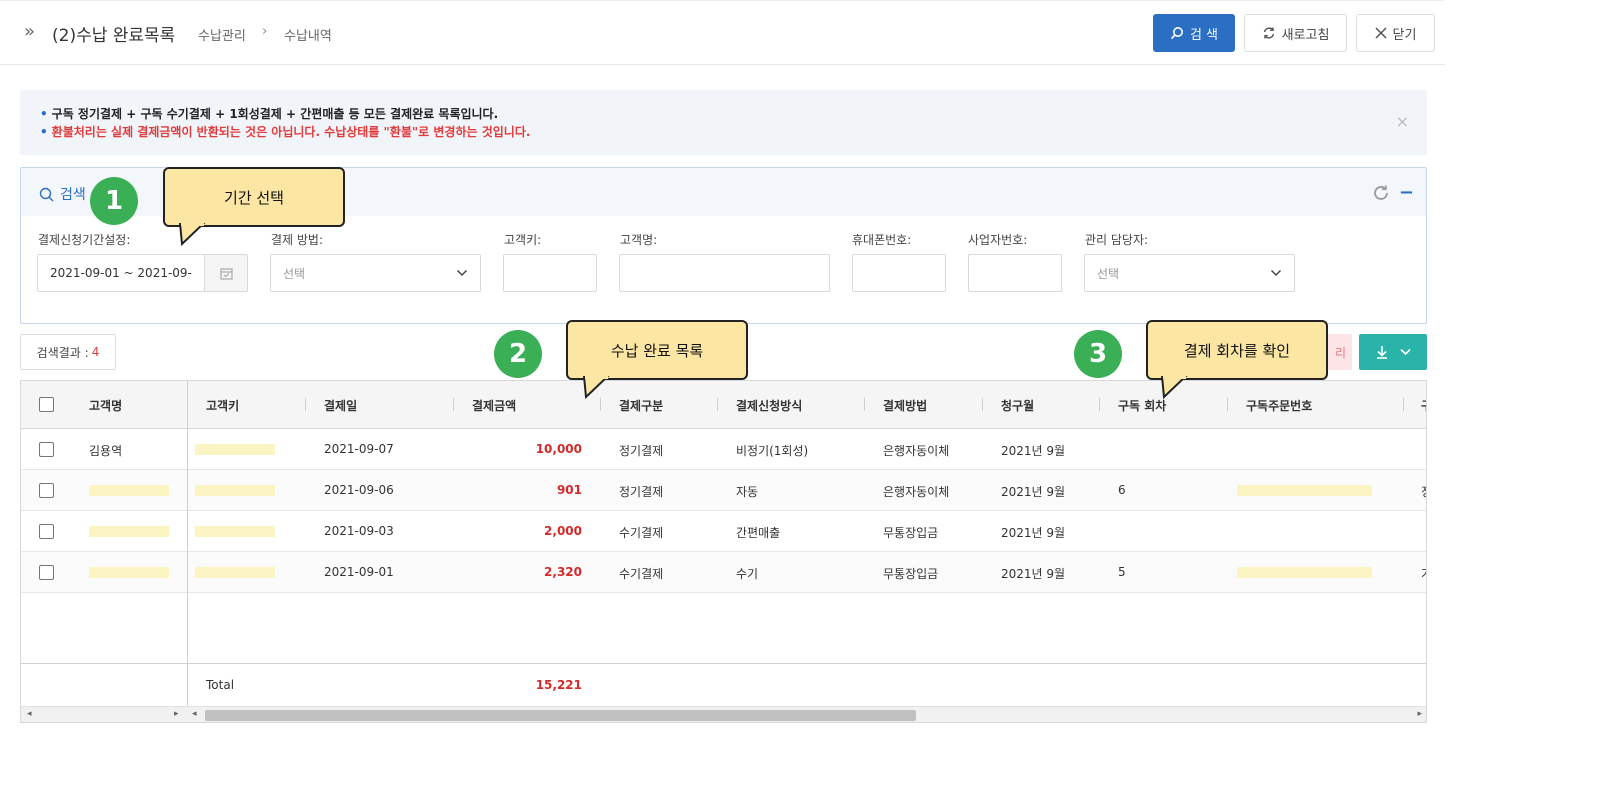  What do you see at coordinates (747, 492) in the screenshot?
I see `cell-request: 자동` at bounding box center [747, 492].